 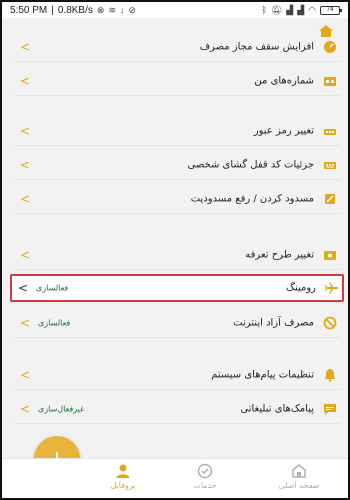 I want to click on menu-item-label: رومینگ, so click(x=301, y=288).